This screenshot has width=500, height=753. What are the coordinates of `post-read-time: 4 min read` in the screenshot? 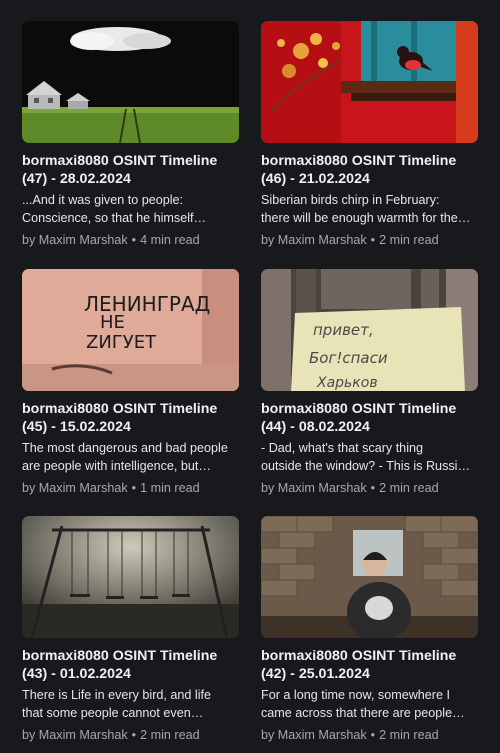 It's located at (170, 240).